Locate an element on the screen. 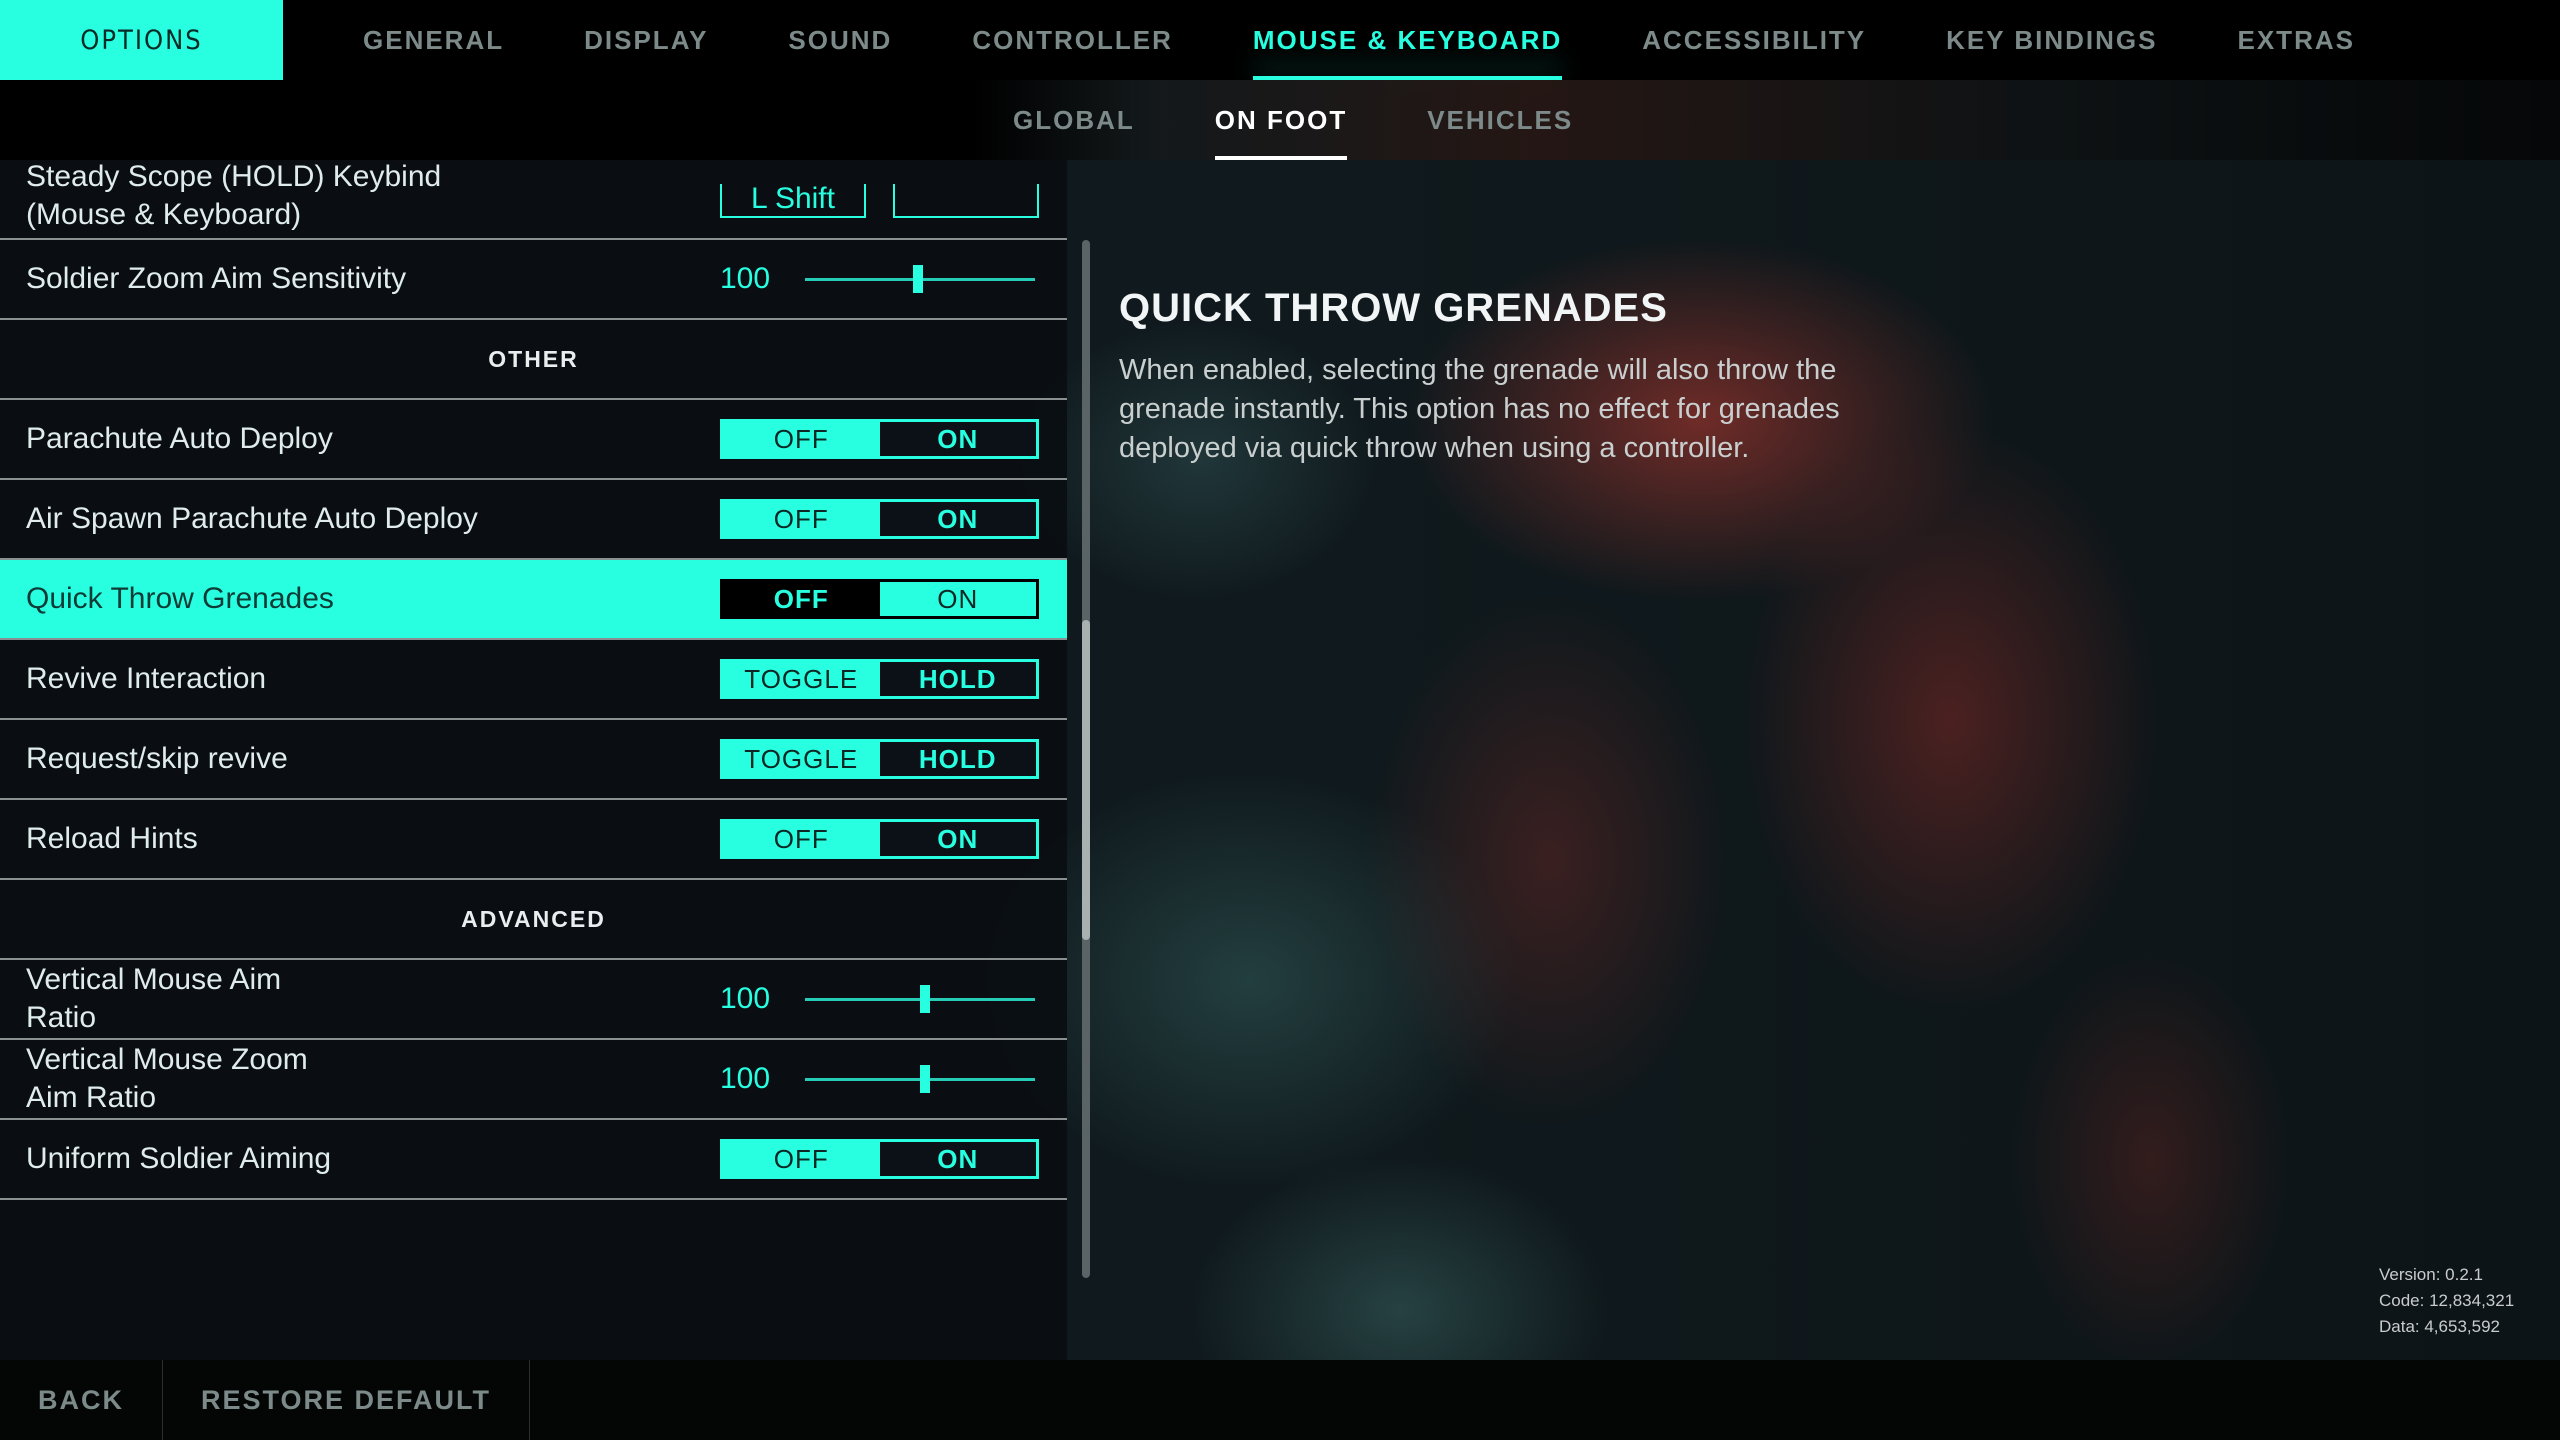 The width and height of the screenshot is (2560, 1440). setting-label: Reload Hints is located at coordinates (112, 838).